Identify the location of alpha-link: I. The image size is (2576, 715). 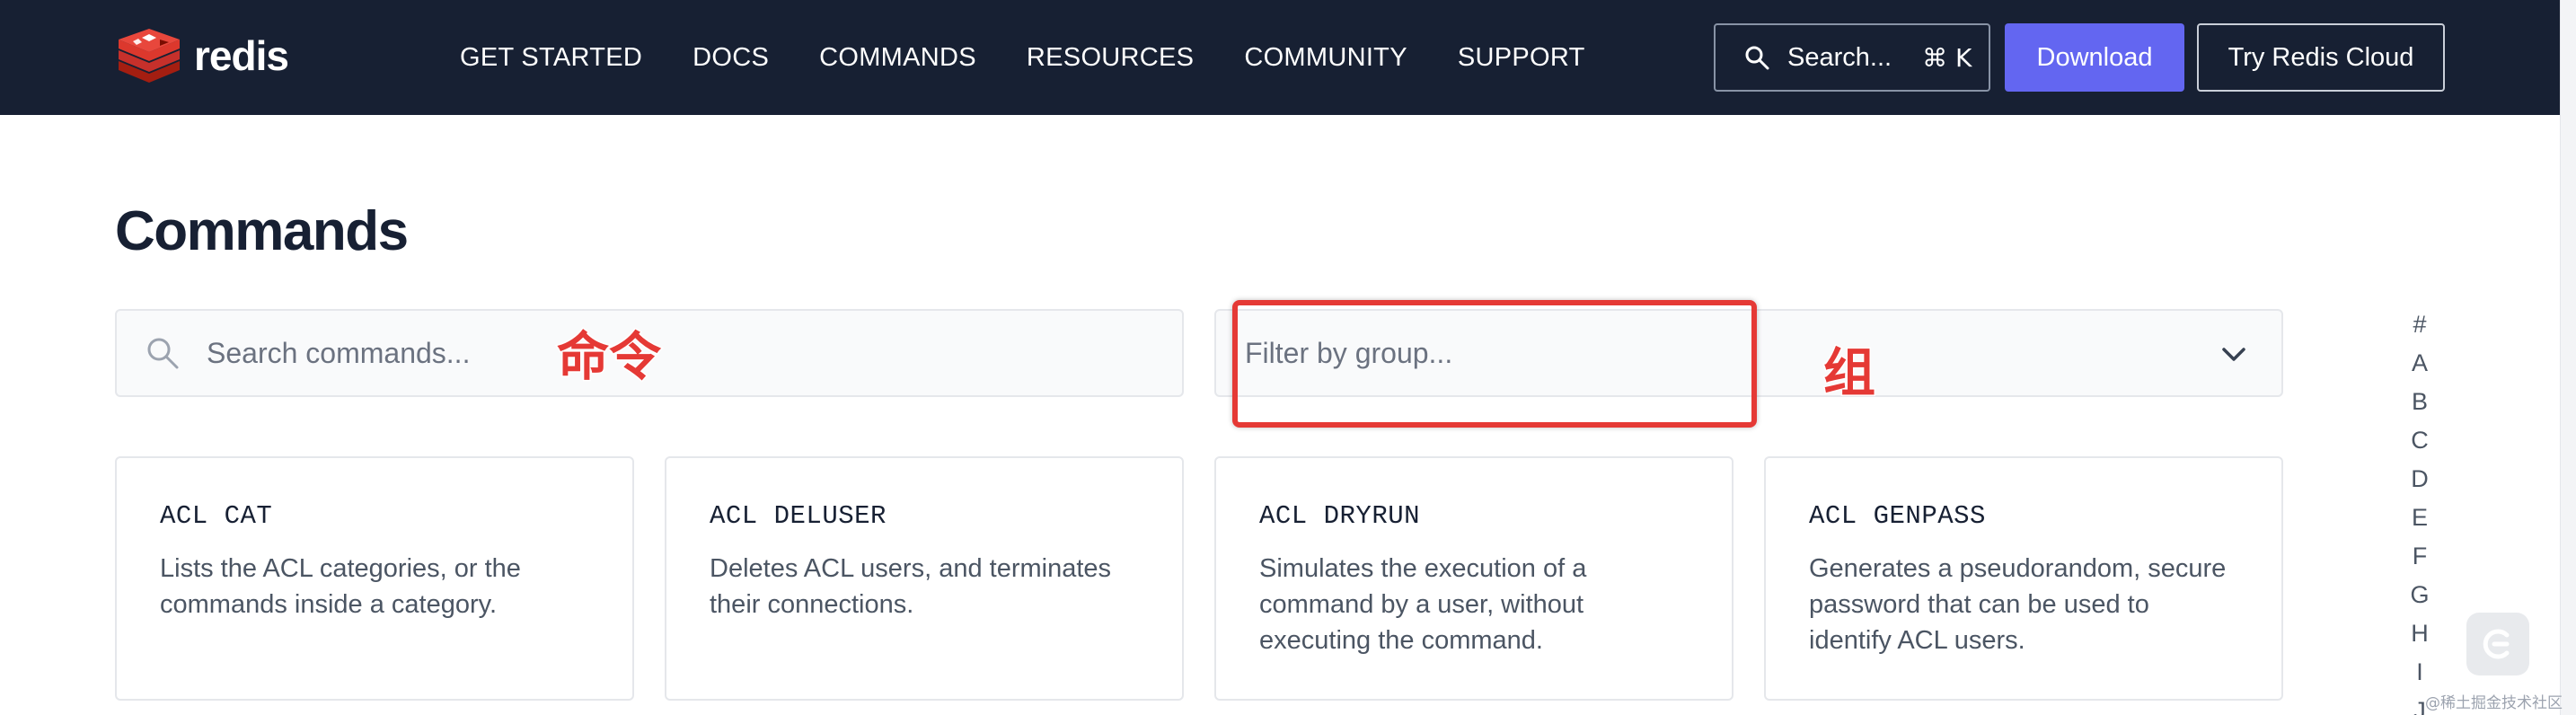
(2419, 672).